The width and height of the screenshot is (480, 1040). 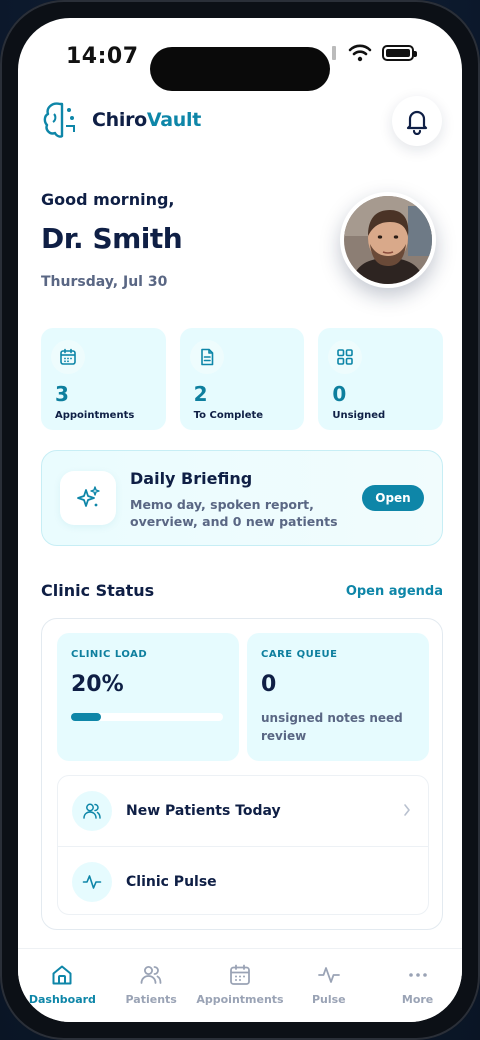 What do you see at coordinates (359, 415) in the screenshot?
I see `stat-label: Unsigned` at bounding box center [359, 415].